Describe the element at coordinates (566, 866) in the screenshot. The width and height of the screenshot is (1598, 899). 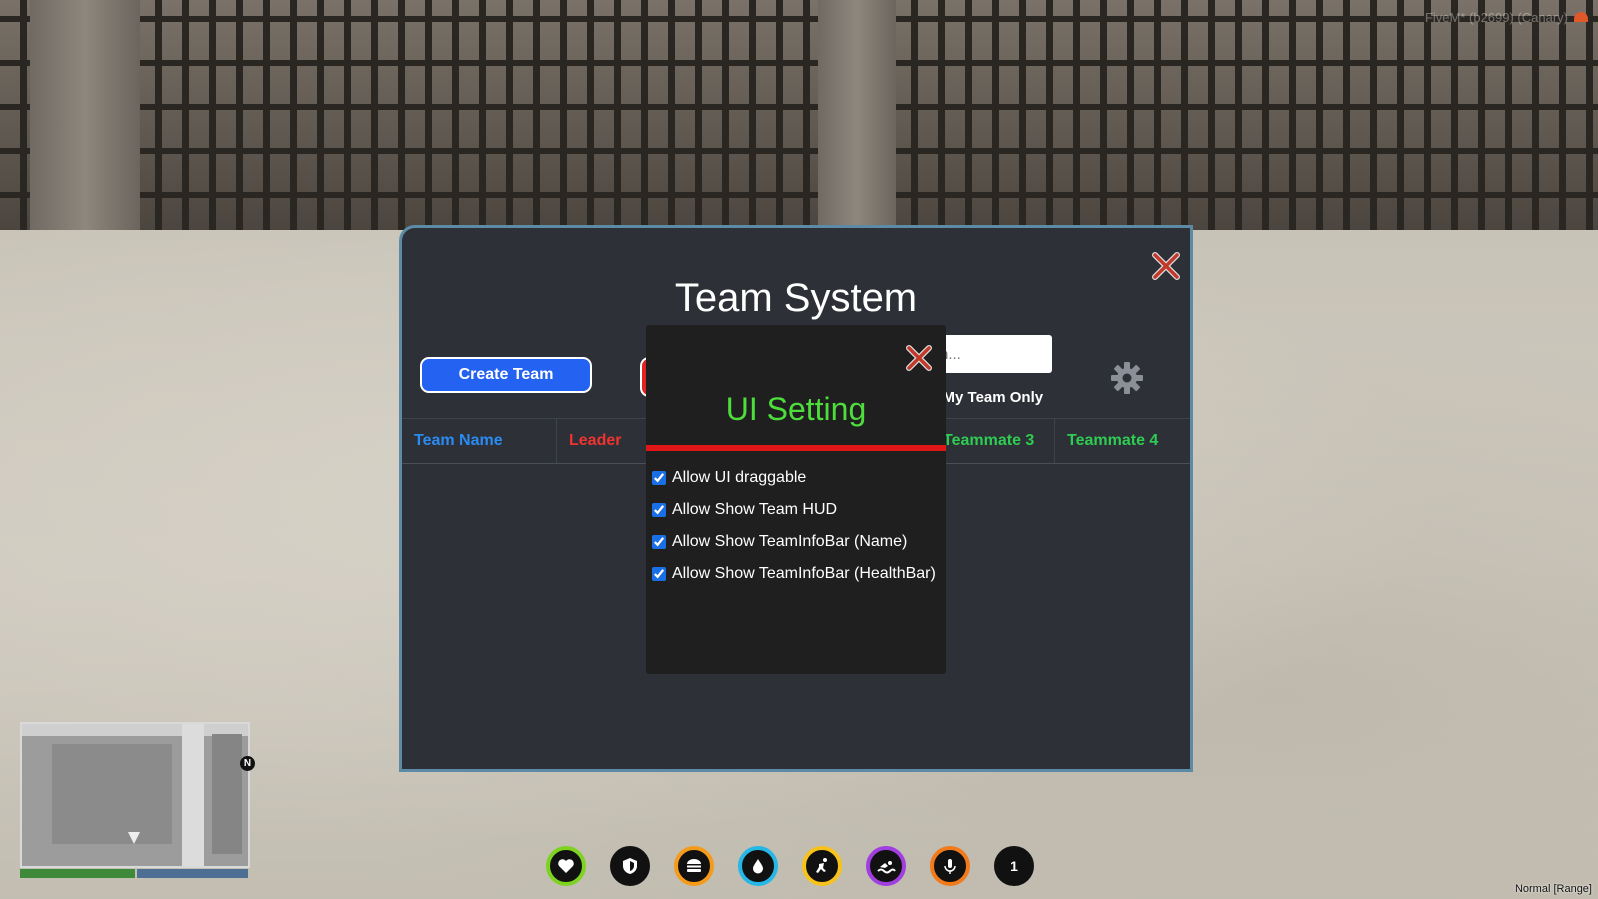
I see `heart-icon` at that location.